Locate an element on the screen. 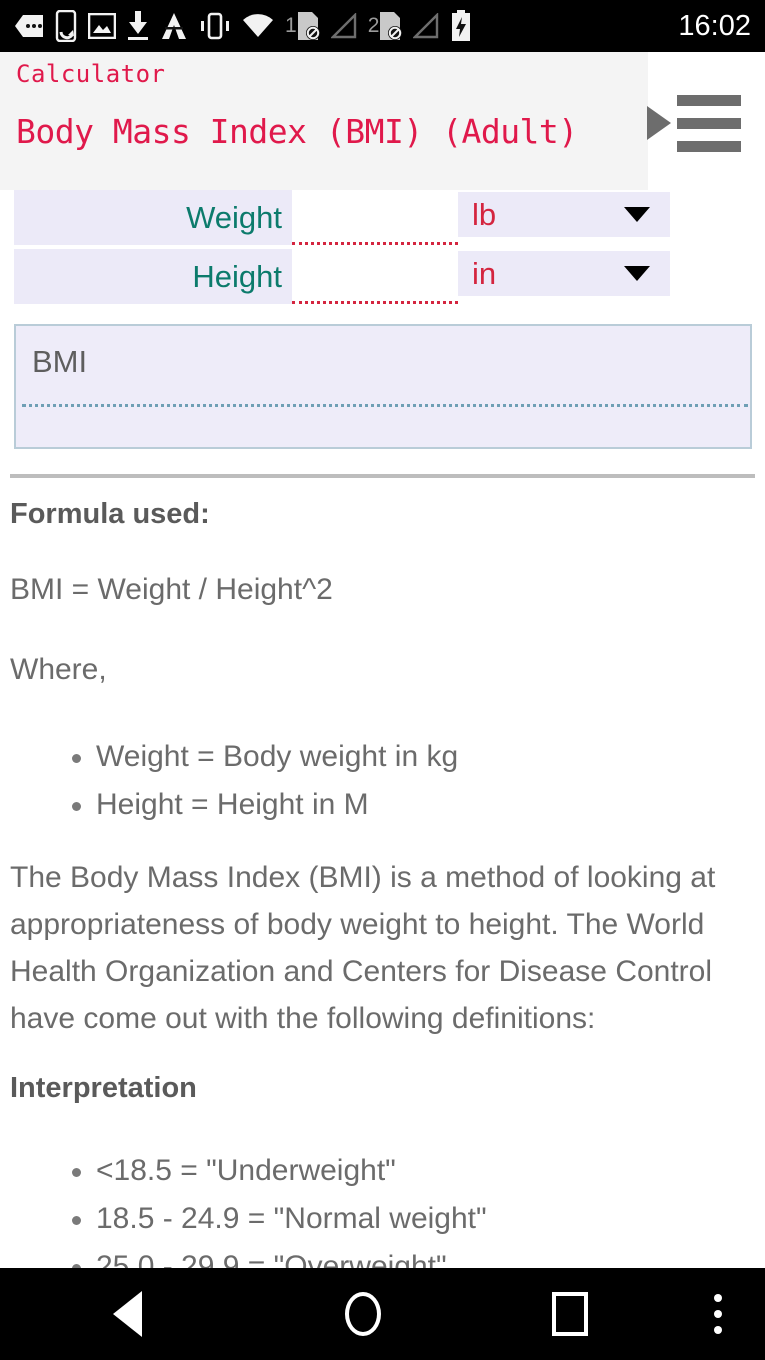 The height and width of the screenshot is (1360, 765). home-icon is located at coordinates (362, 1314).